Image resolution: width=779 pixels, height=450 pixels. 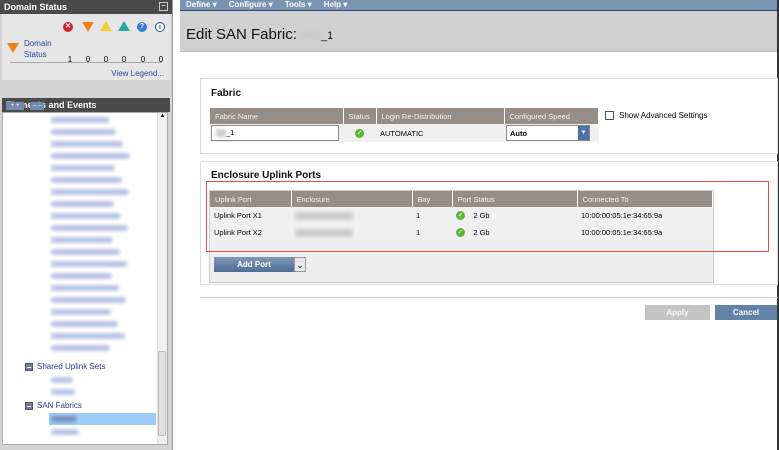 I want to click on collapse-all-button: – –, so click(x=37, y=106).